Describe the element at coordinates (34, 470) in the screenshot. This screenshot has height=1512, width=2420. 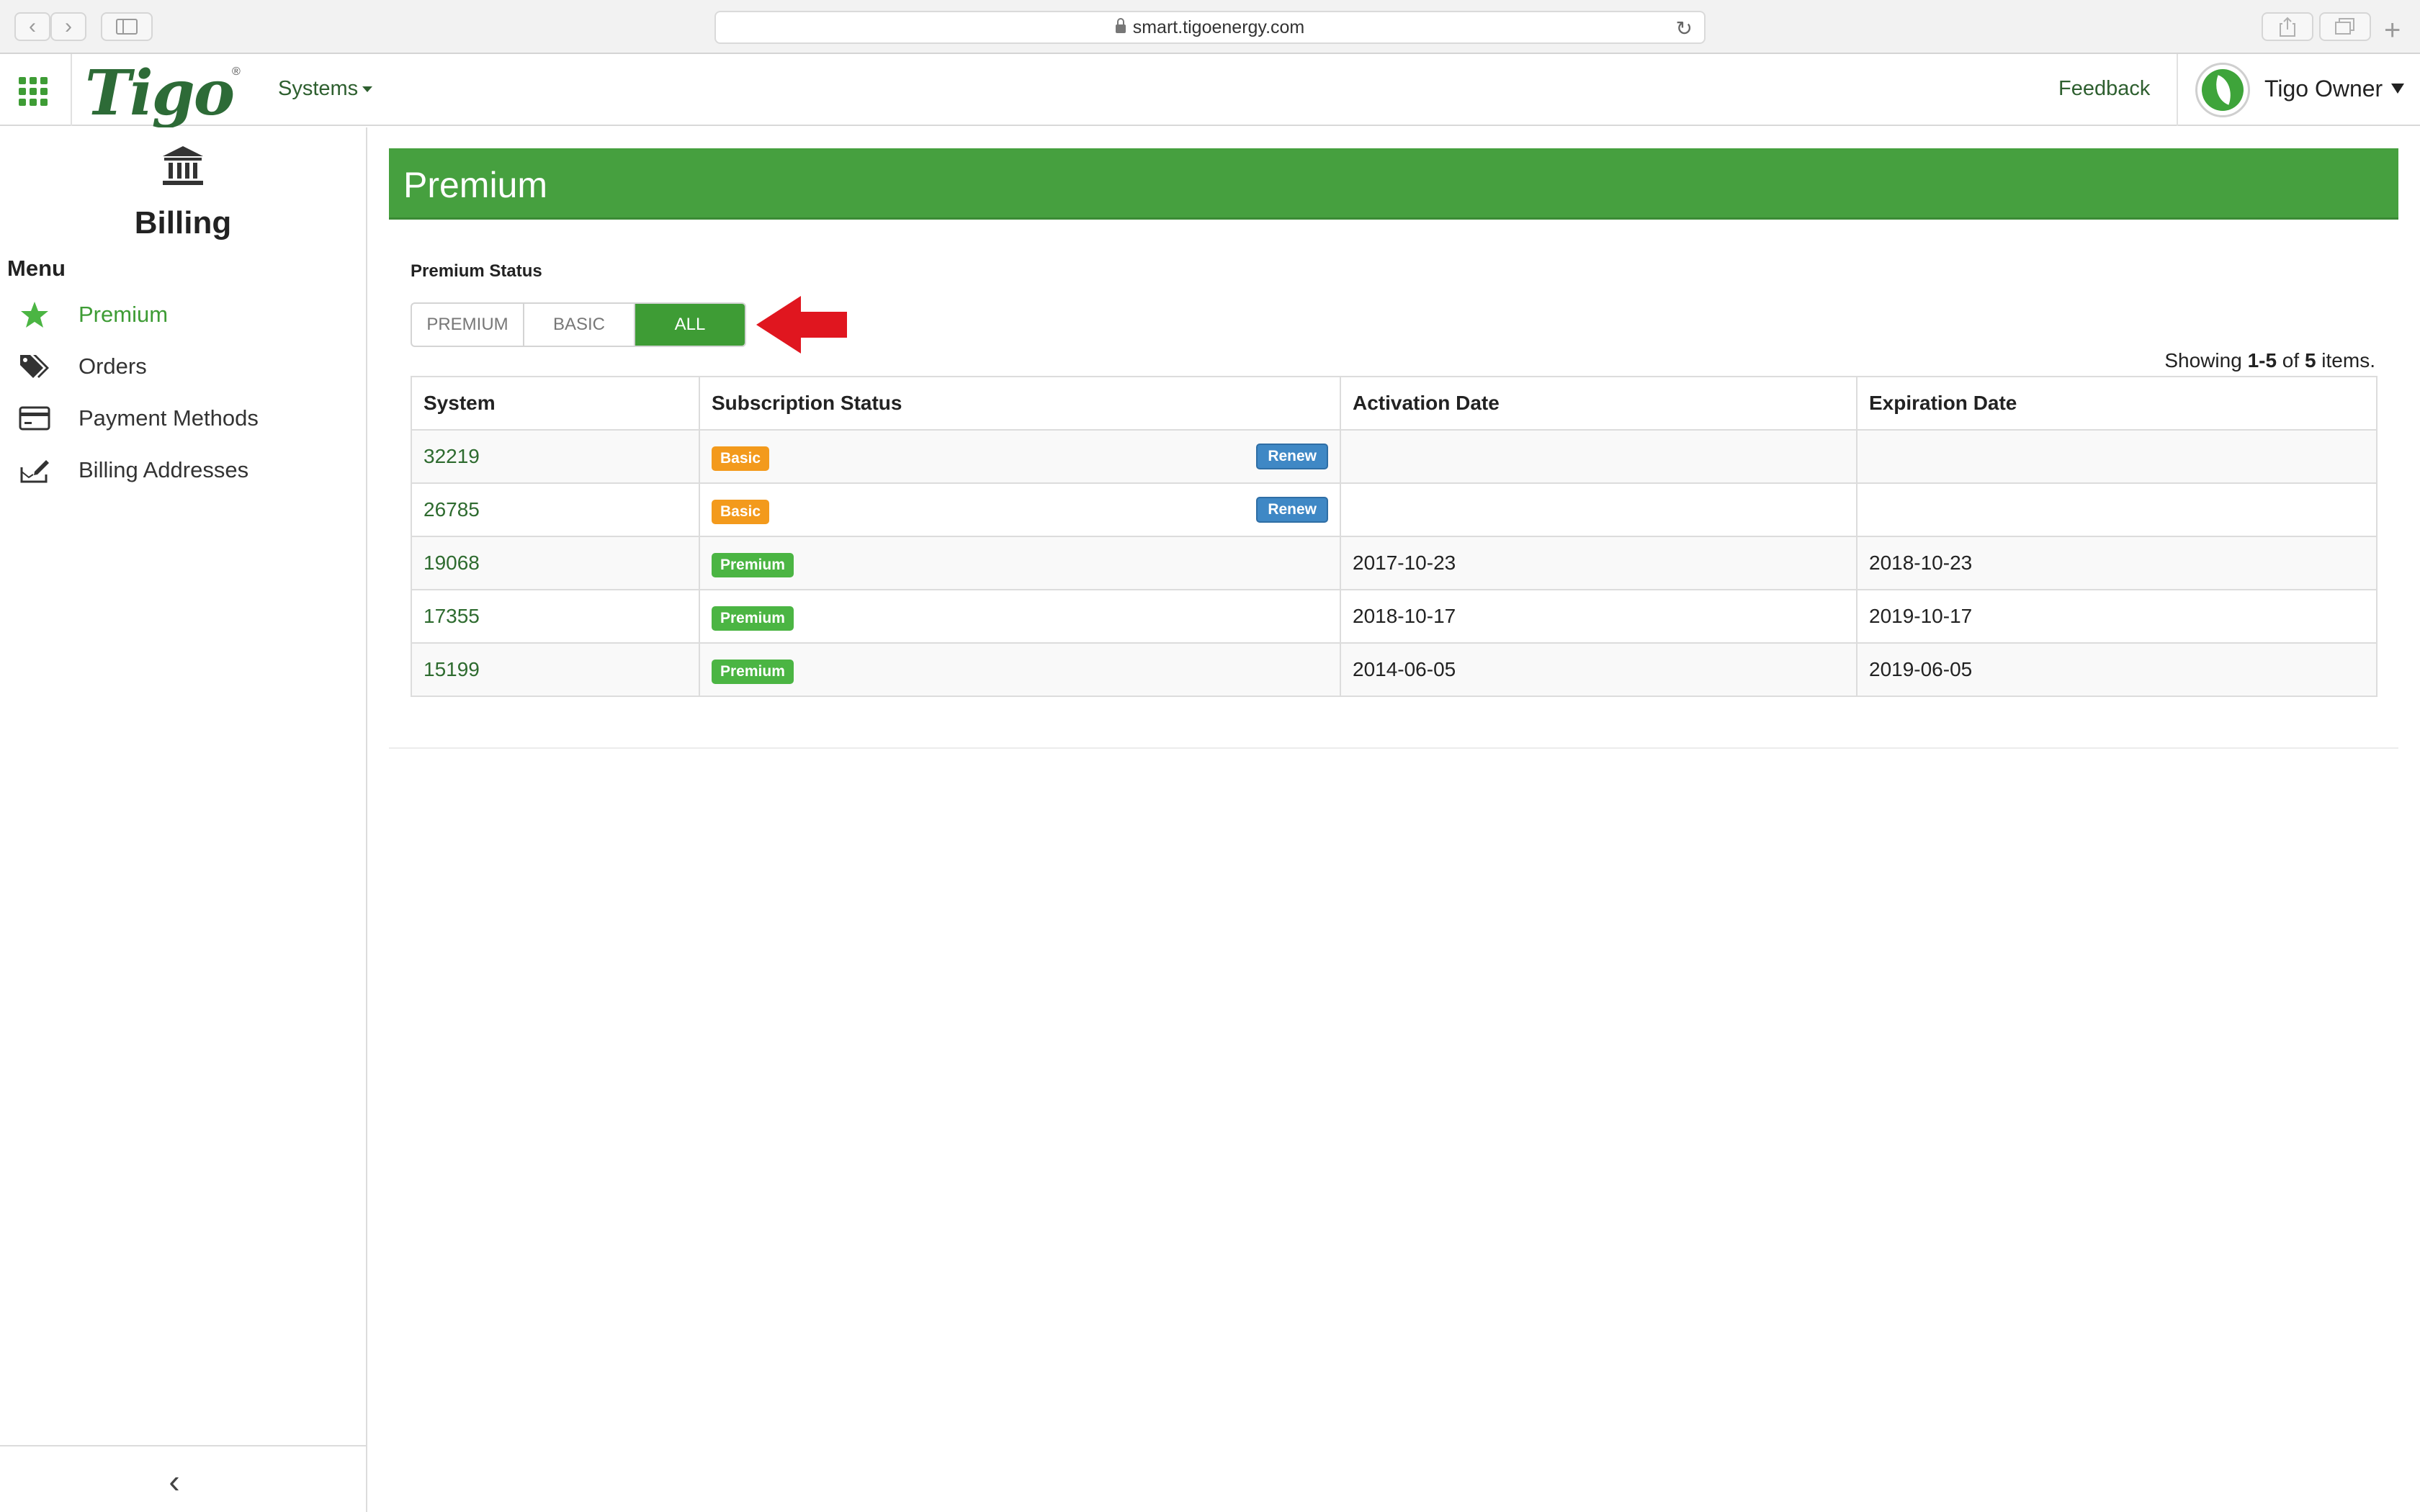
I see `address-edit-icon` at that location.